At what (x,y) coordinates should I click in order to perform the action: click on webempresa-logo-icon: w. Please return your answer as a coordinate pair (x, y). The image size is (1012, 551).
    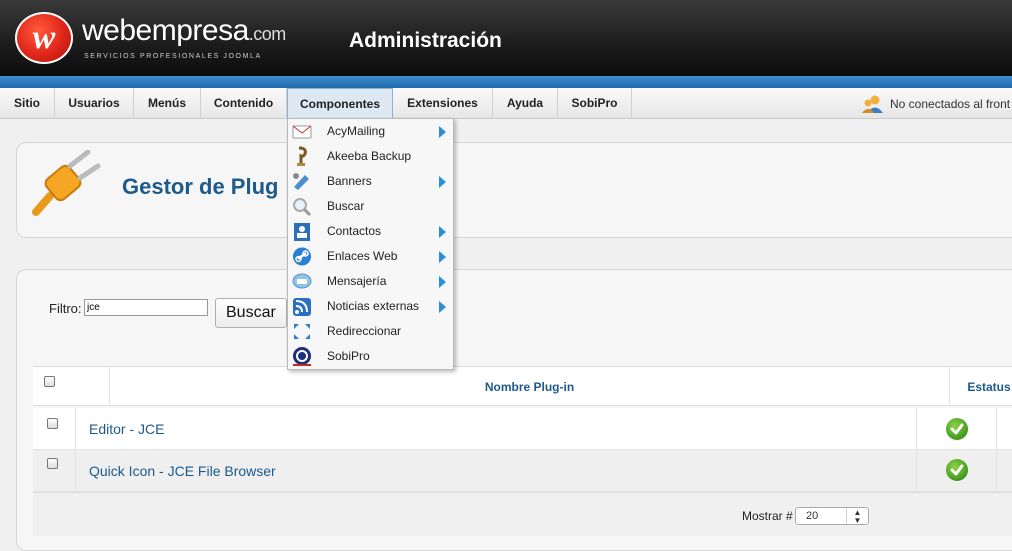
    Looking at the image, I should click on (44, 38).